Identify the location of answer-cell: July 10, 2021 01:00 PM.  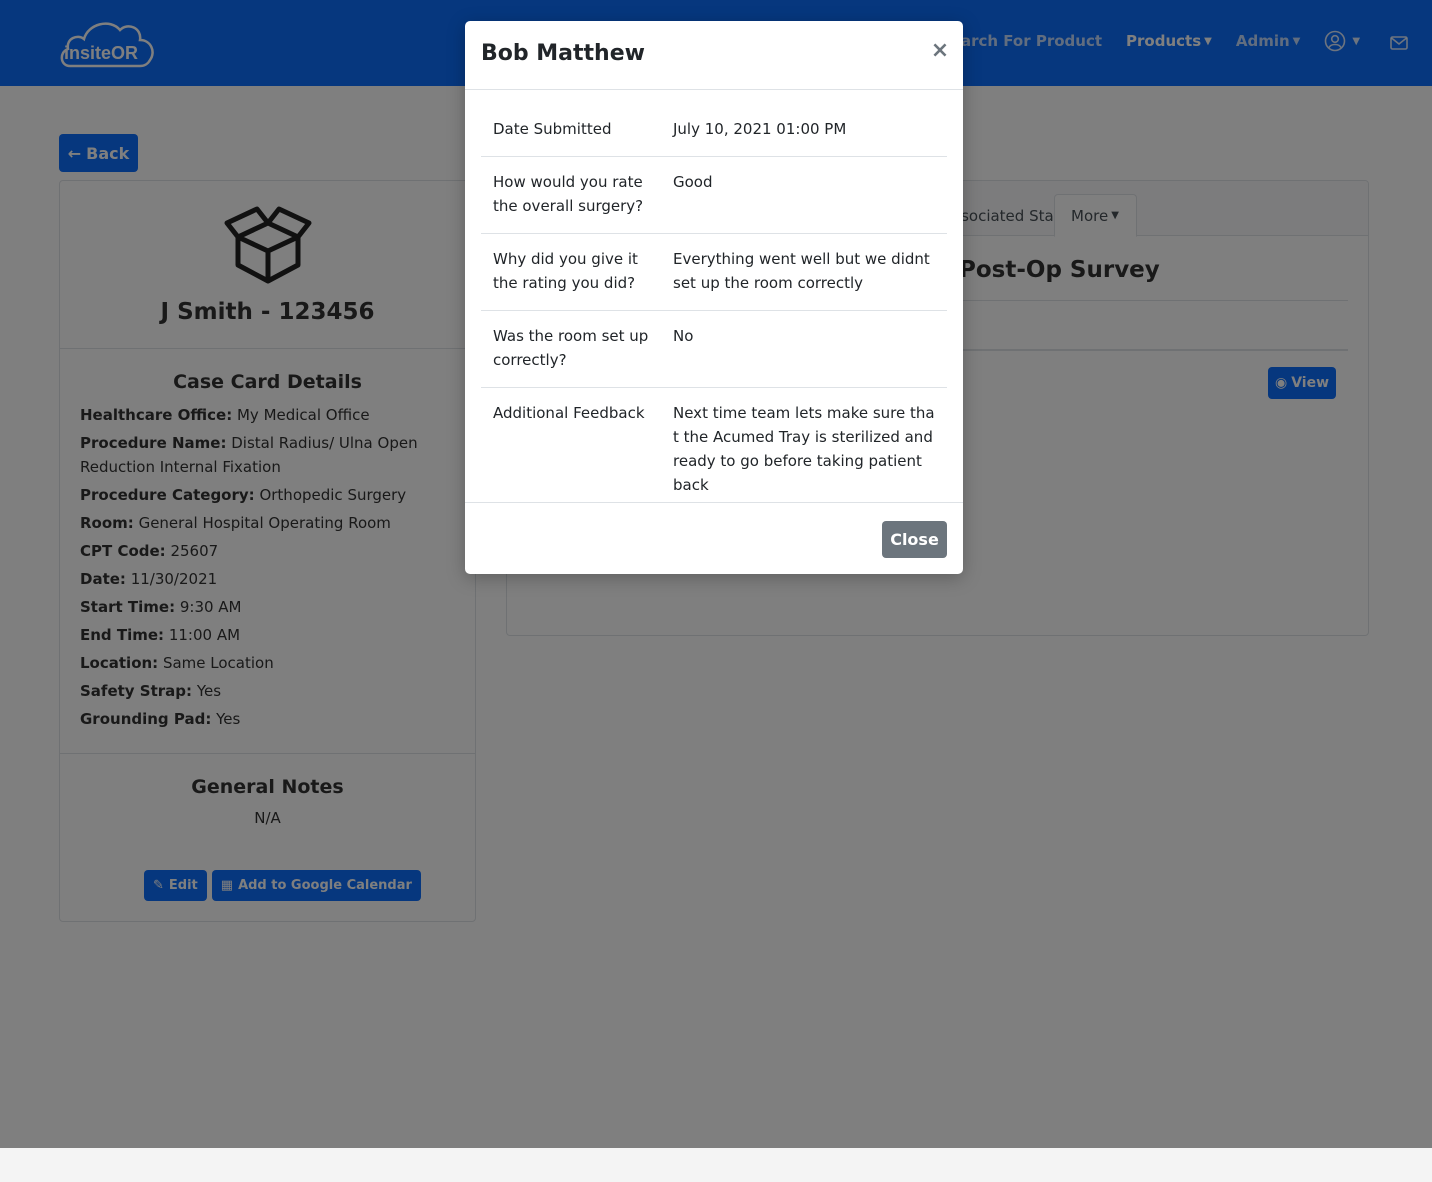
(760, 129).